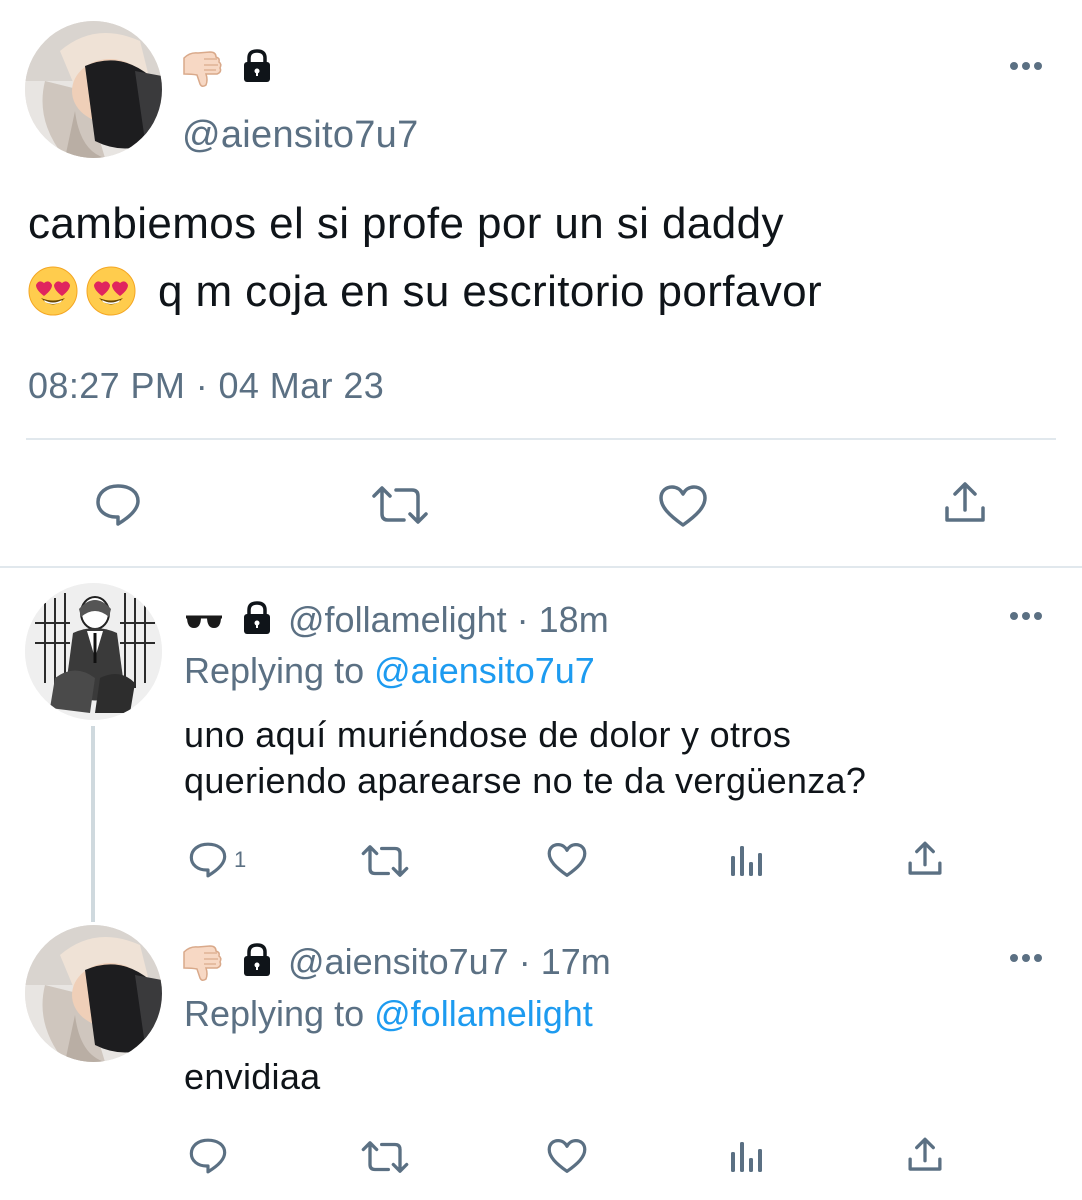 This screenshot has height=1200, width=1082. Describe the element at coordinates (565, 961) in the screenshot. I see `reply-time: · 17m` at that location.